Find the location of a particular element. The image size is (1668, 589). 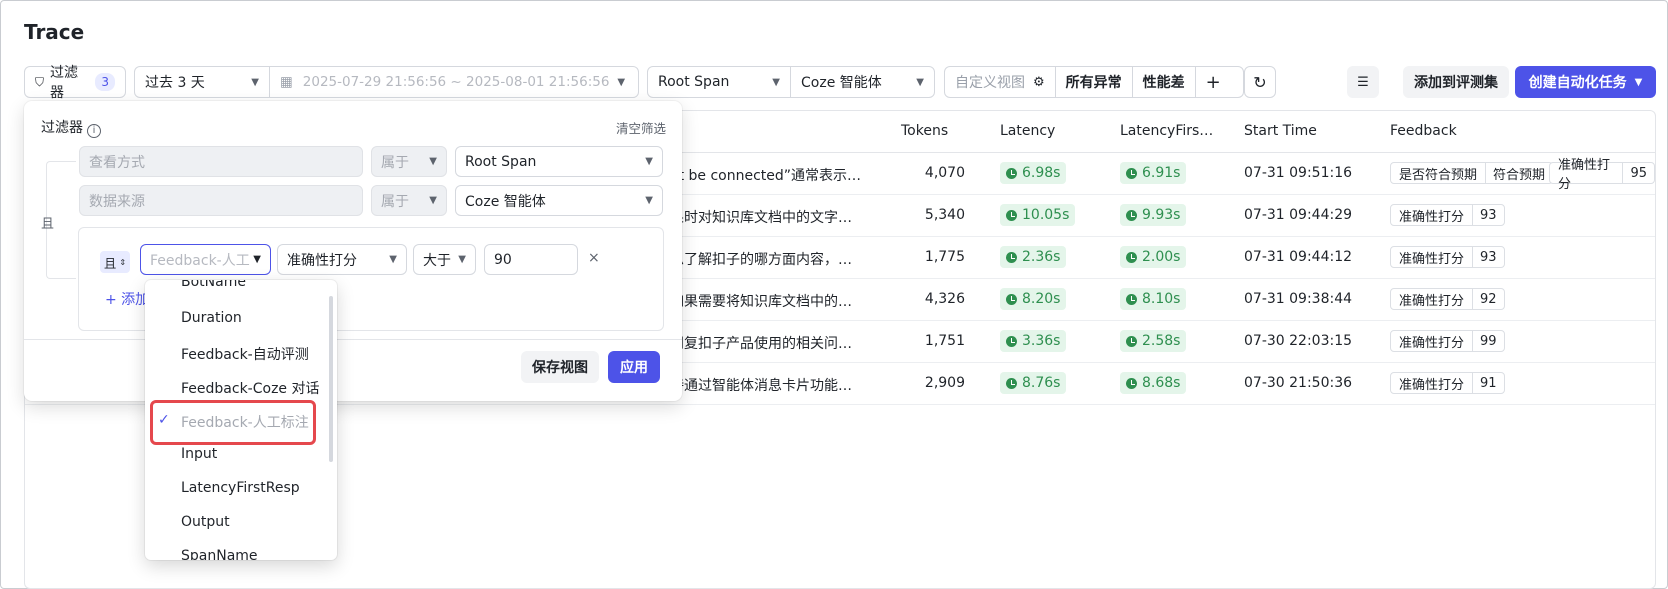

cell-start-time: 07-31 09:38:44 is located at coordinates (1298, 299).